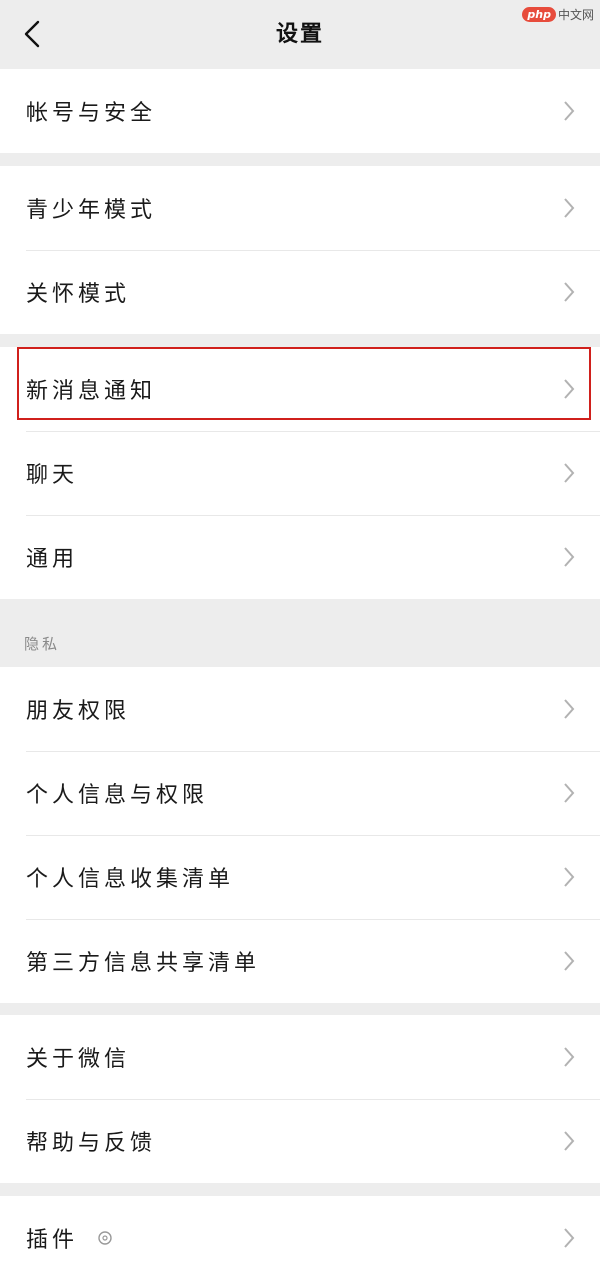 Image resolution: width=600 pixels, height=1280 pixels. I want to click on page-title: 设置, so click(299, 34).